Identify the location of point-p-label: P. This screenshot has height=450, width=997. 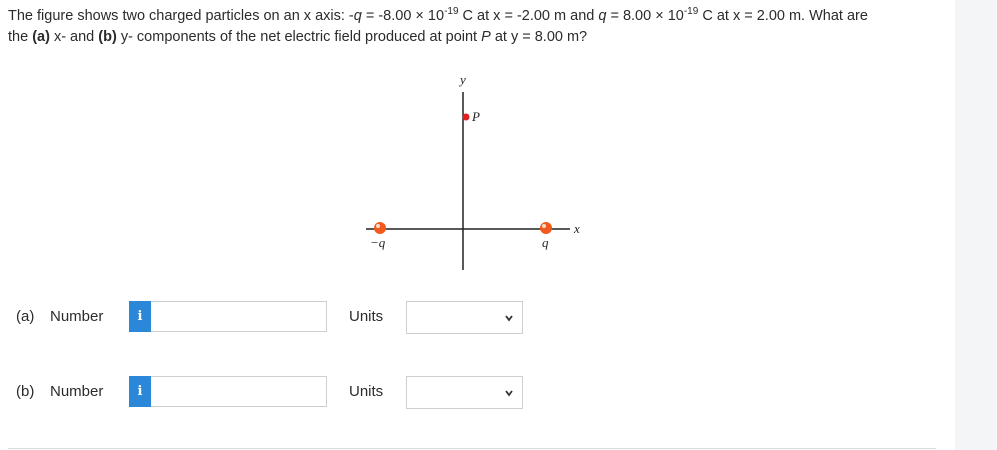
(475, 116).